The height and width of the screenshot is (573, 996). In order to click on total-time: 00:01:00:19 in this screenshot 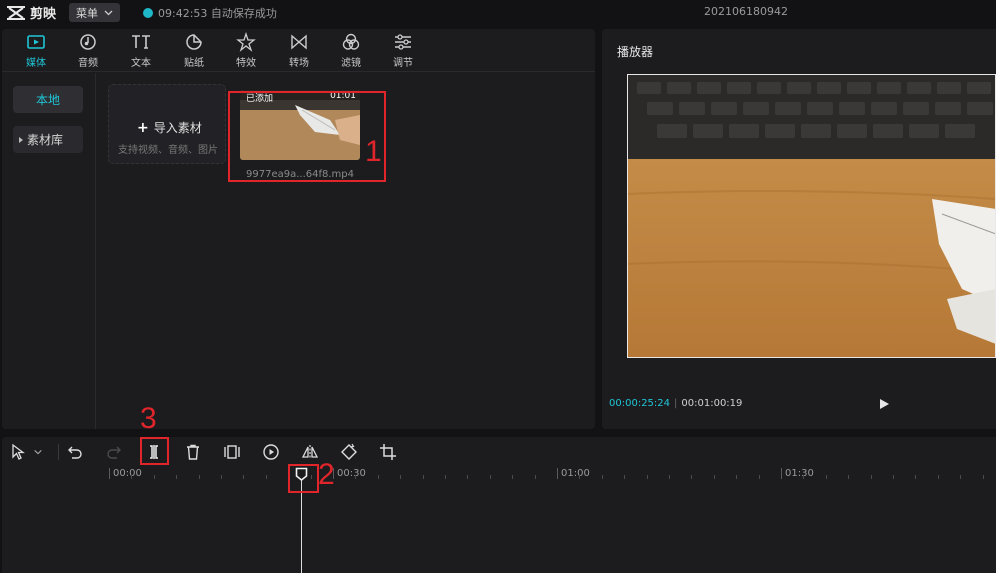, I will do `click(712, 403)`.